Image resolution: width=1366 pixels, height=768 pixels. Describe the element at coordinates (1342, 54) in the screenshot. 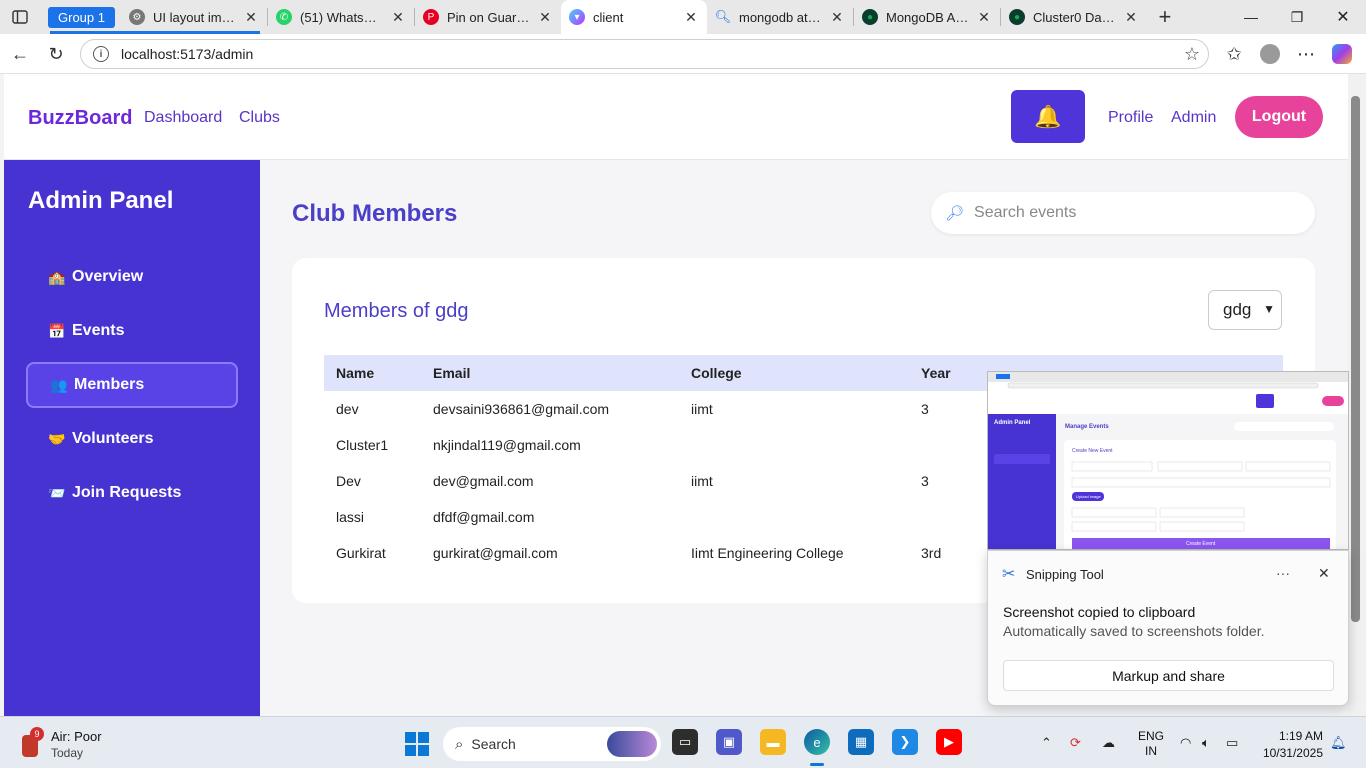

I see `copilot-icon` at that location.